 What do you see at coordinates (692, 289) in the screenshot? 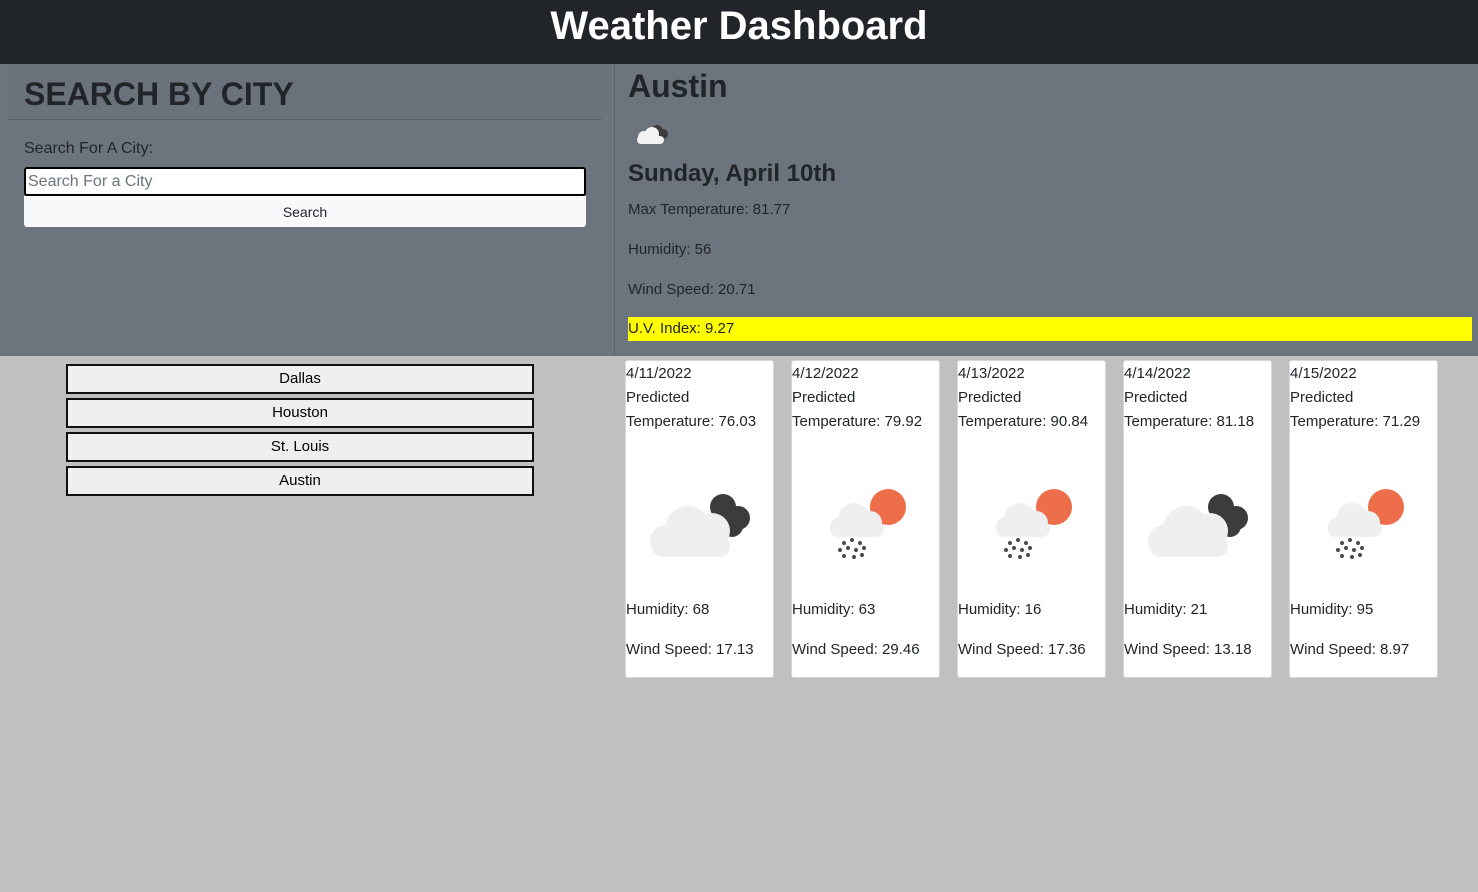
I see `current-wind-speed: Wind Speed: 20.71` at bounding box center [692, 289].